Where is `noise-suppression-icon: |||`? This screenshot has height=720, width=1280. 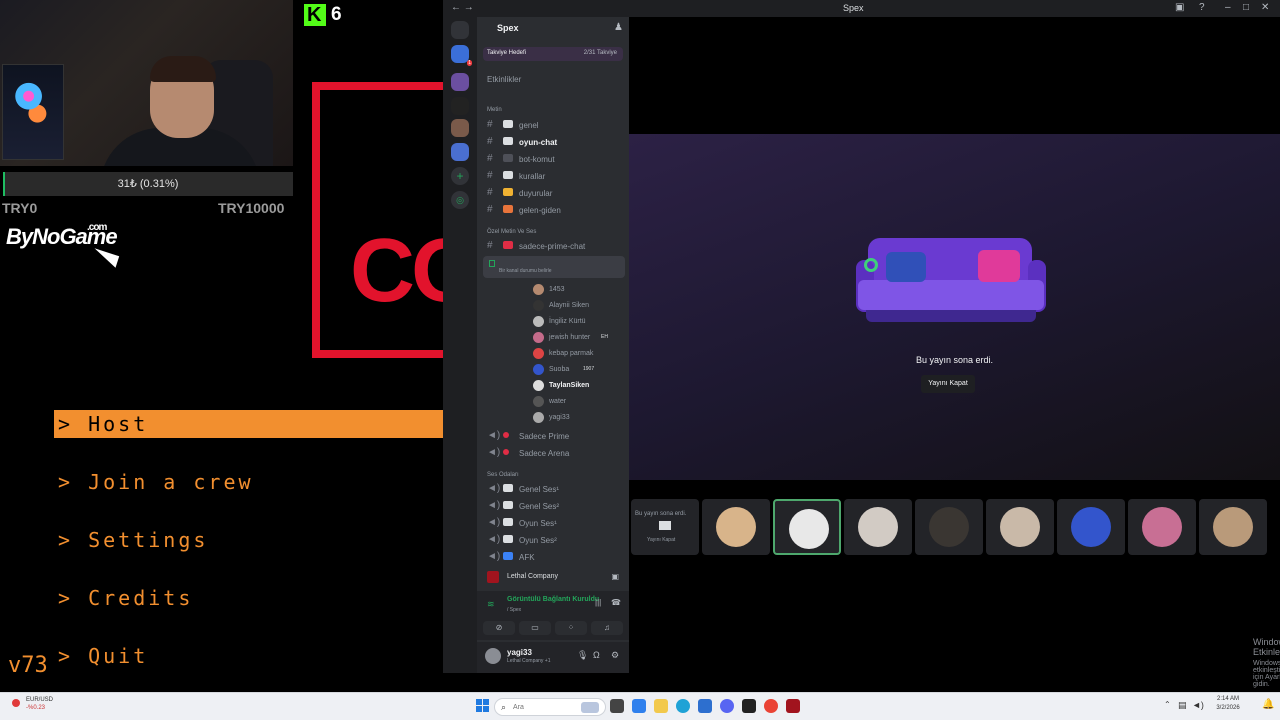 noise-suppression-icon: ||| is located at coordinates (598, 602).